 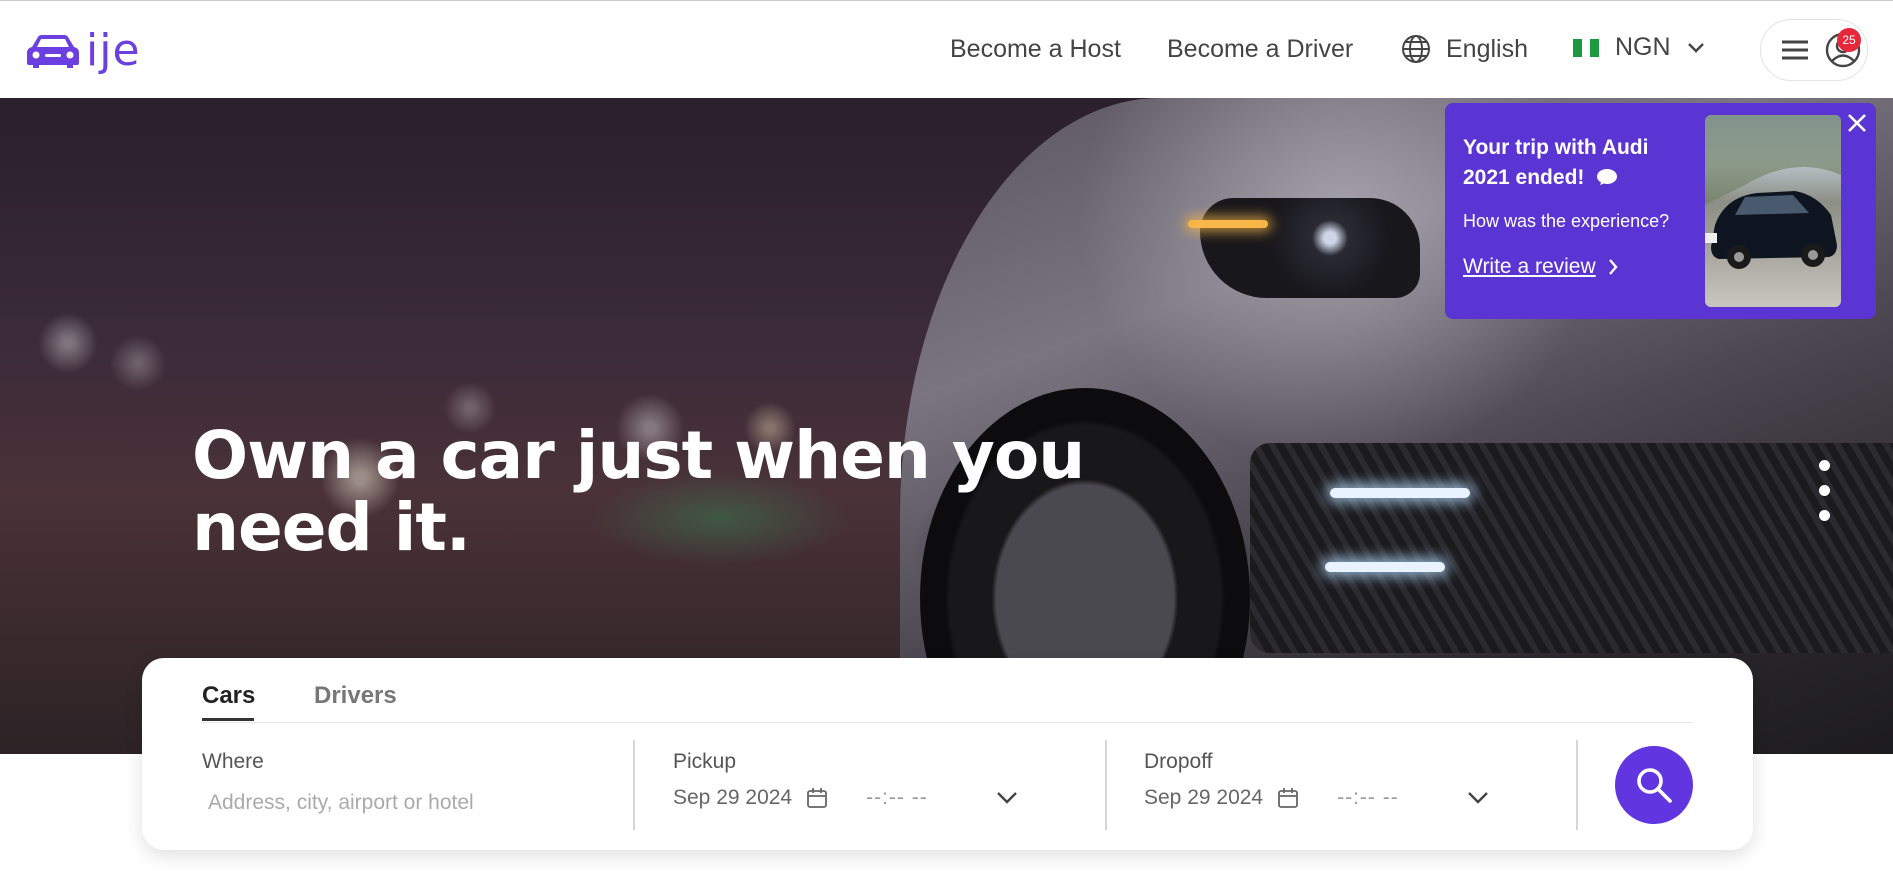 I want to click on become-driver-link: Become a Driver, so click(x=1260, y=49).